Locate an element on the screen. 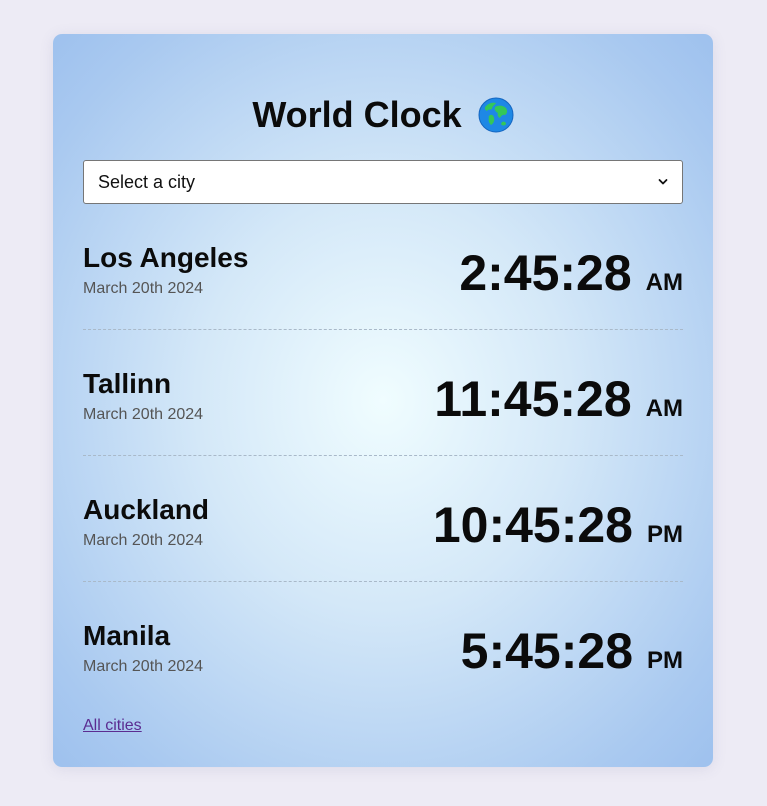 This screenshot has width=767, height=806. city-row-auckland: Auckland March 20th 2024 10:45:28 PM is located at coordinates (383, 519).